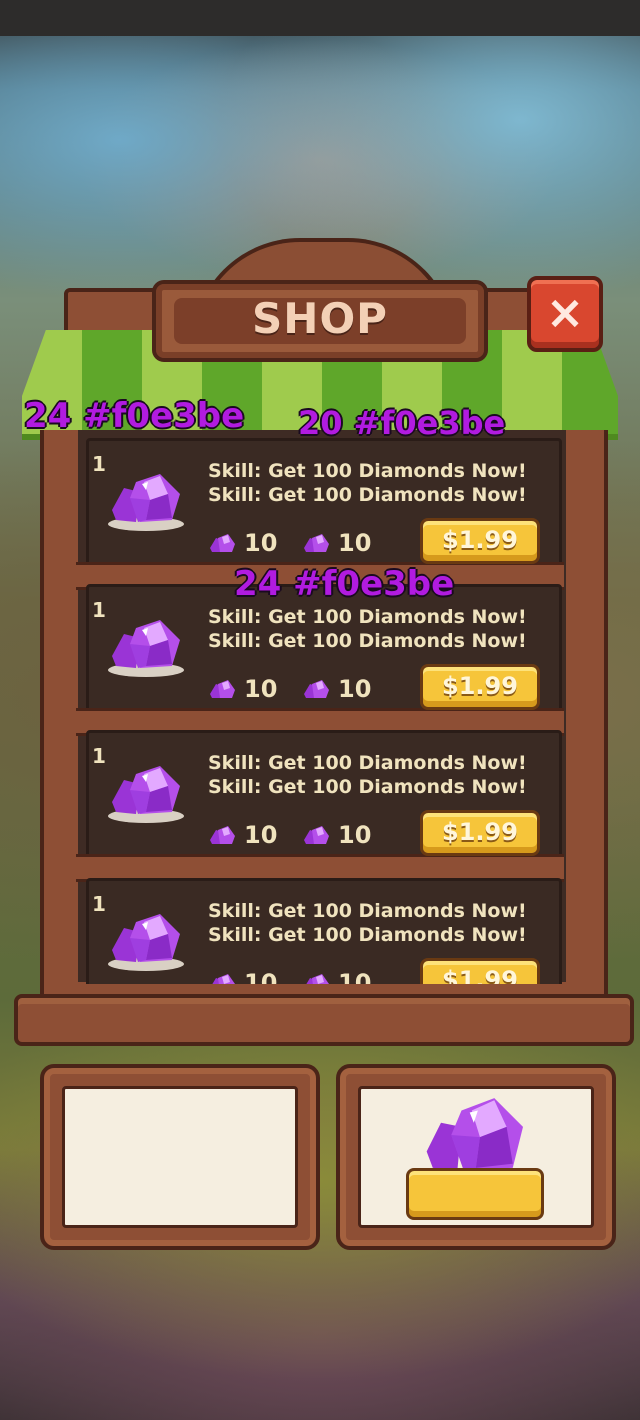 This screenshot has width=640, height=1420. What do you see at coordinates (475, 1194) in the screenshot?
I see `panel-action-button` at bounding box center [475, 1194].